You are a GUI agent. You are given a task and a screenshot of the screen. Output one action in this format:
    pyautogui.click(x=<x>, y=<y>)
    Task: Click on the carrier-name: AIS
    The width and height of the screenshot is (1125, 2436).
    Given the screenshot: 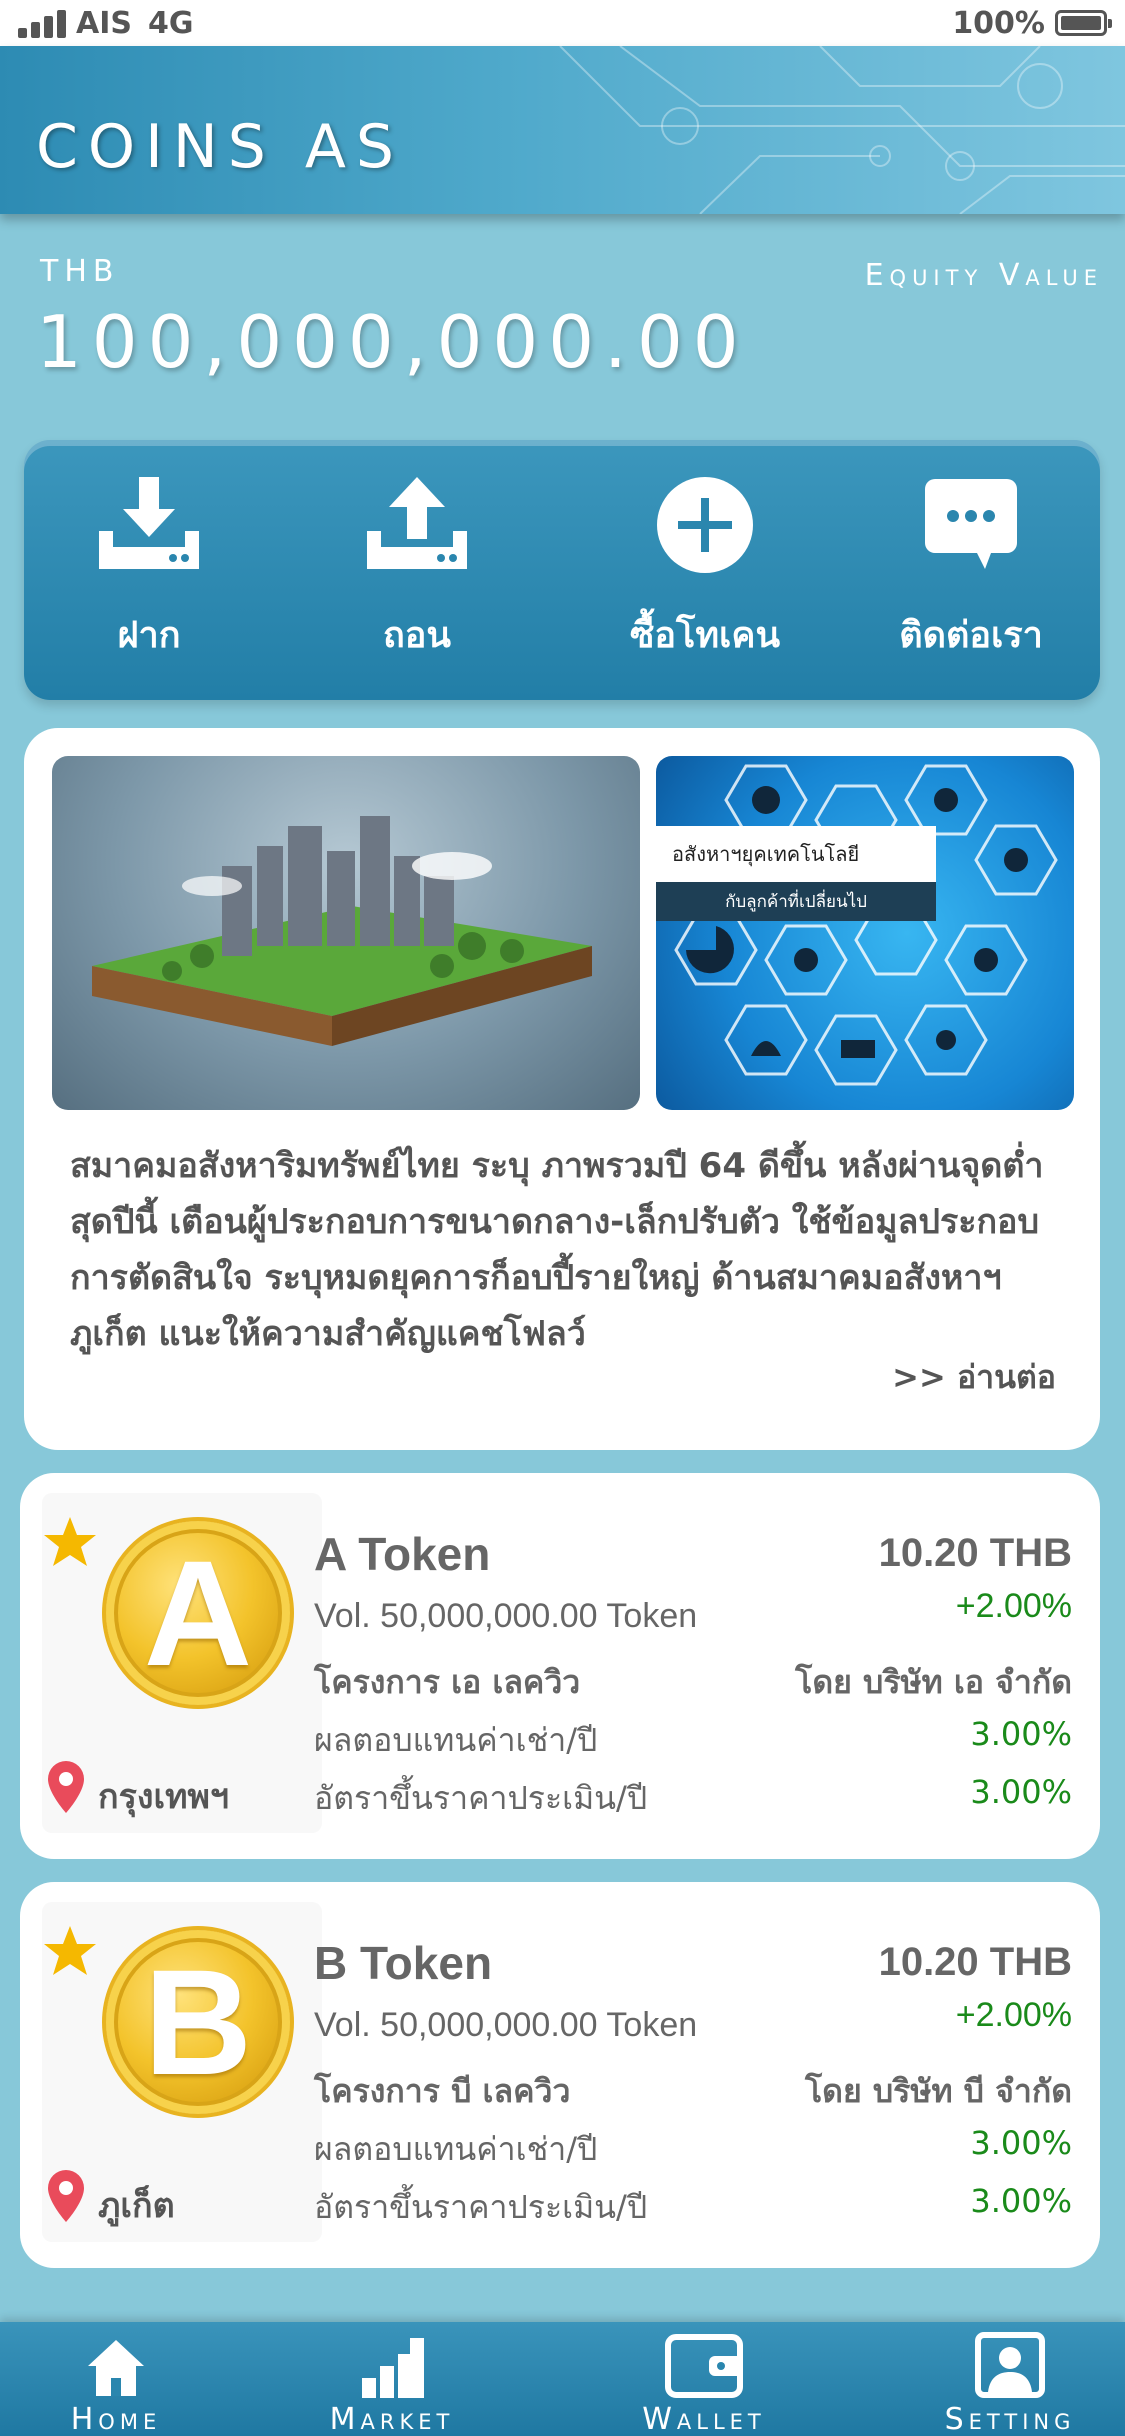 What is the action you would take?
    pyautogui.click(x=104, y=23)
    